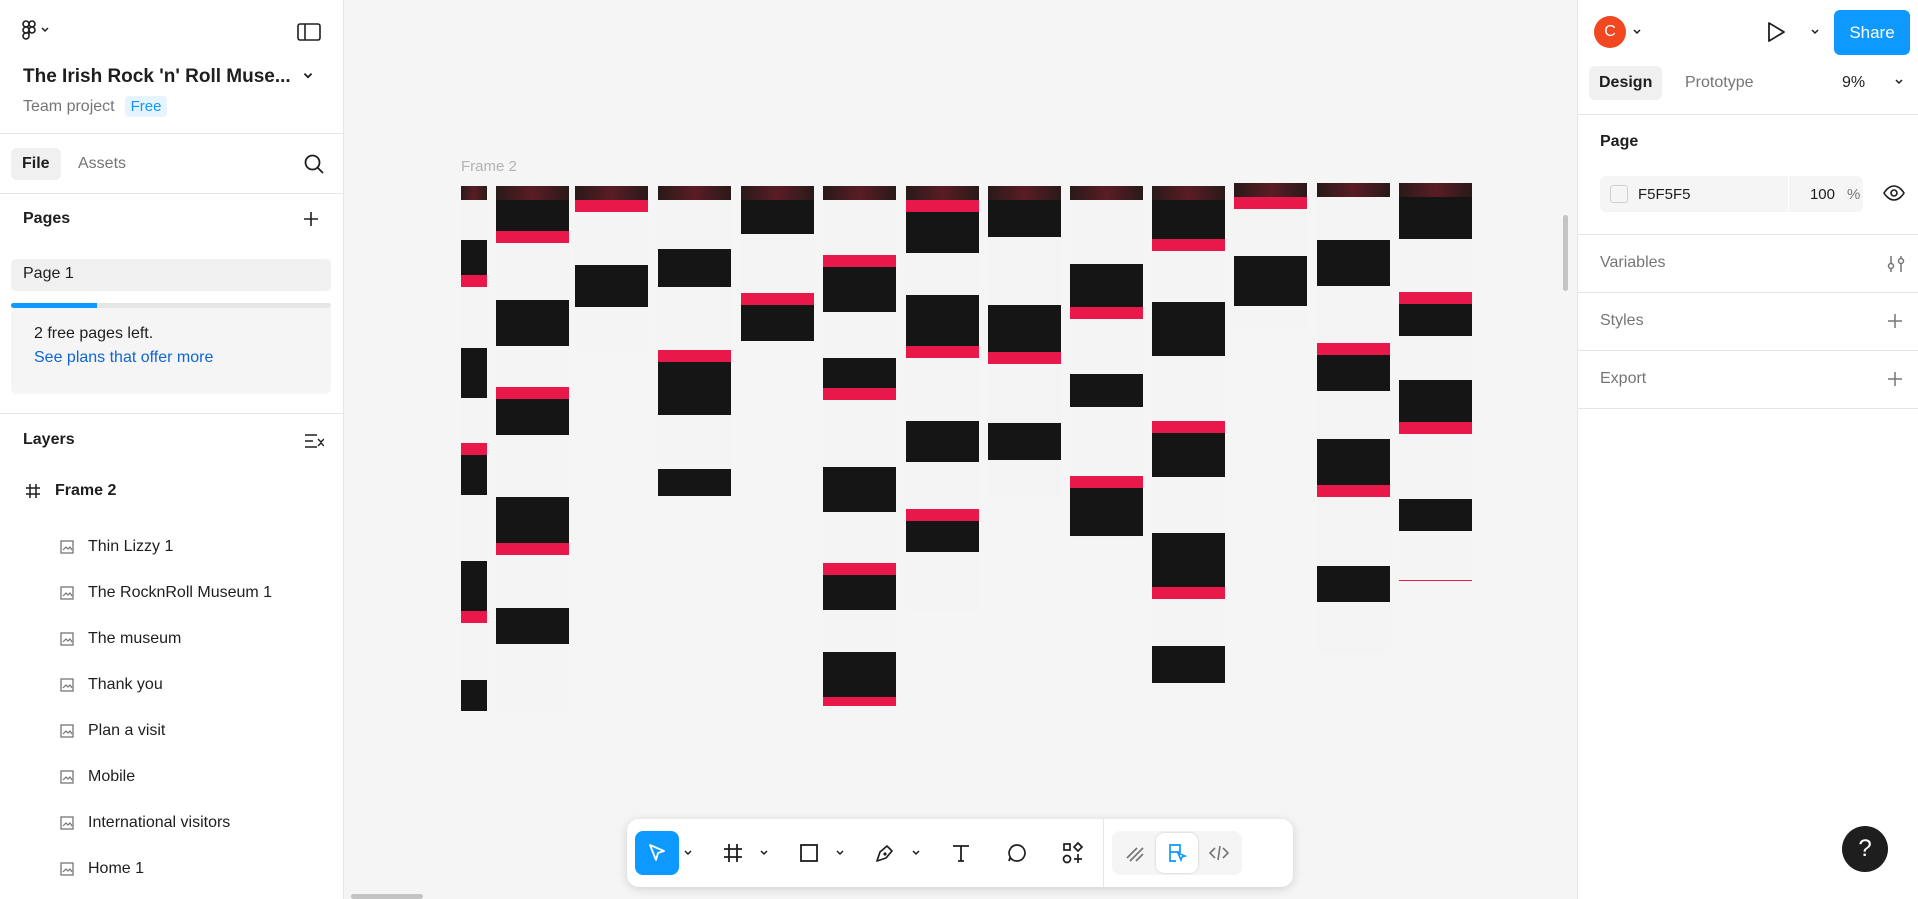 This screenshot has height=899, width=1918. What do you see at coordinates (840, 853) in the screenshot?
I see `shape-tool-dropdown` at bounding box center [840, 853].